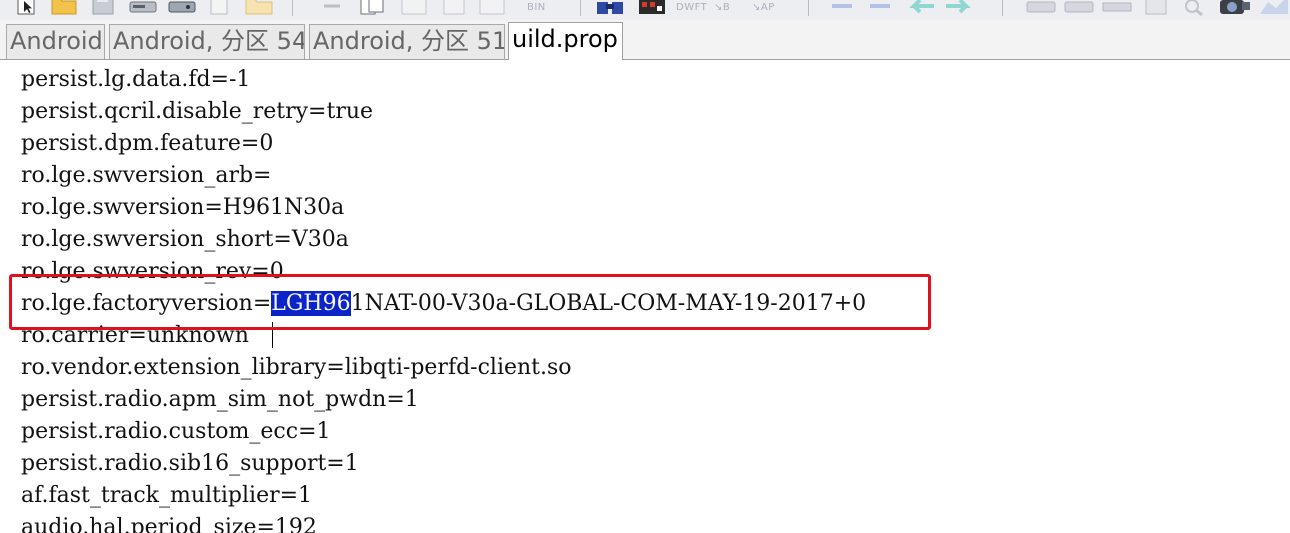 This screenshot has height=533, width=1290. I want to click on toolbar-caption-bin: BIN, so click(536, 7).